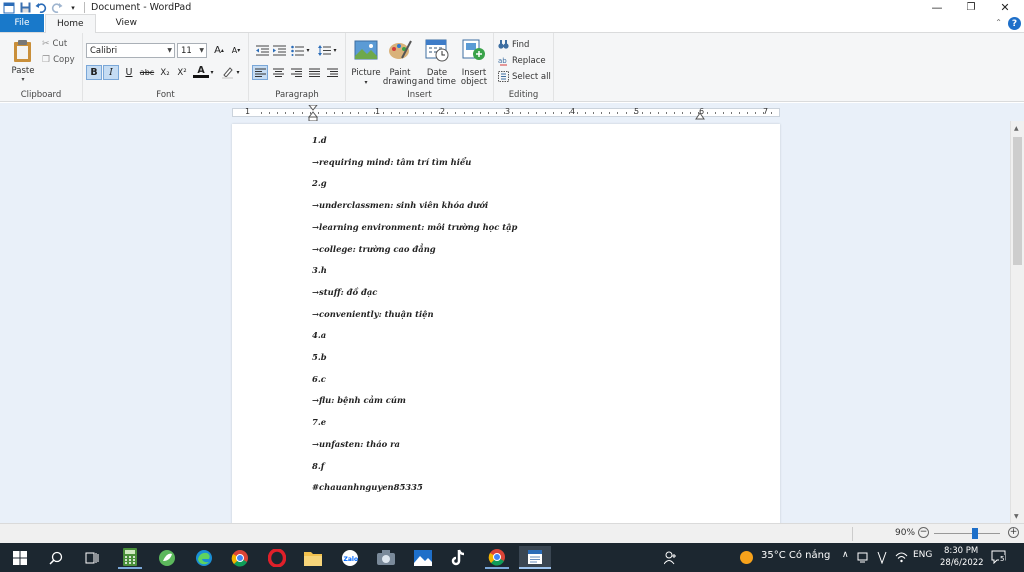 Image resolution: width=1024 pixels, height=572 pixels. Describe the element at coordinates (437, 64) in the screenshot. I see `date-time-button: Date and time` at that location.